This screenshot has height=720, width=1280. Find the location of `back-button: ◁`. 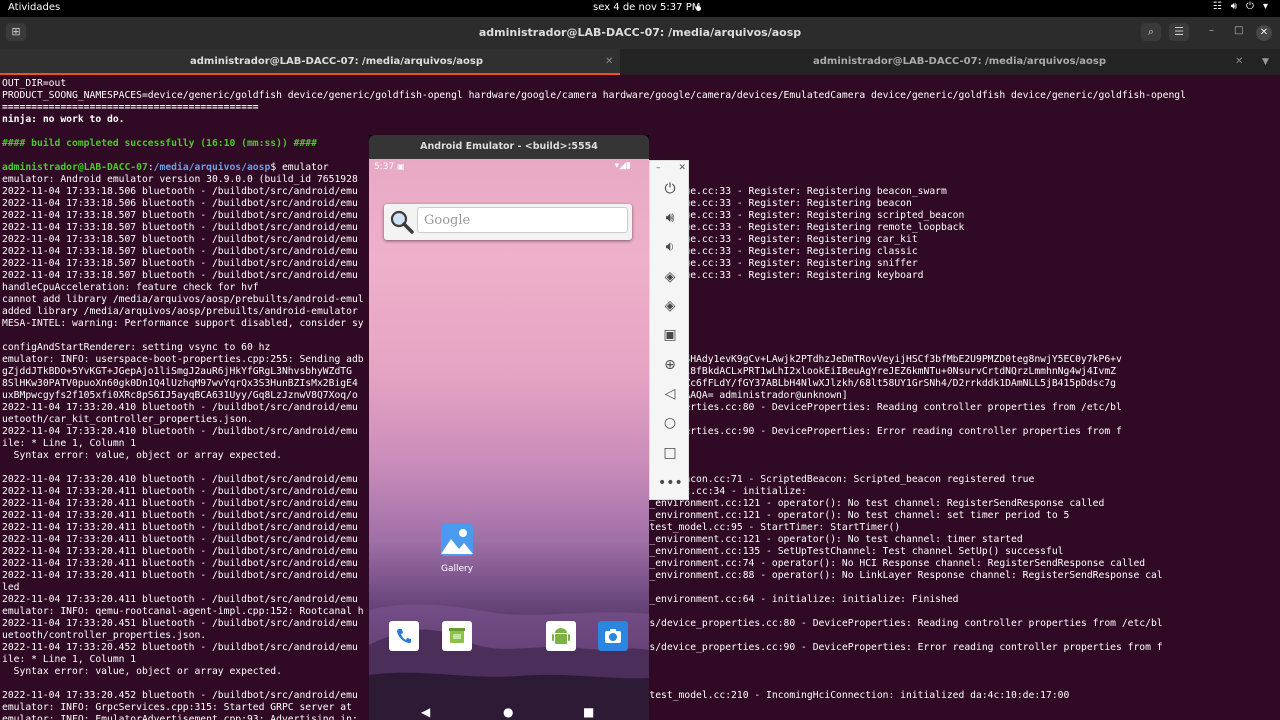

back-button: ◁ is located at coordinates (670, 394).